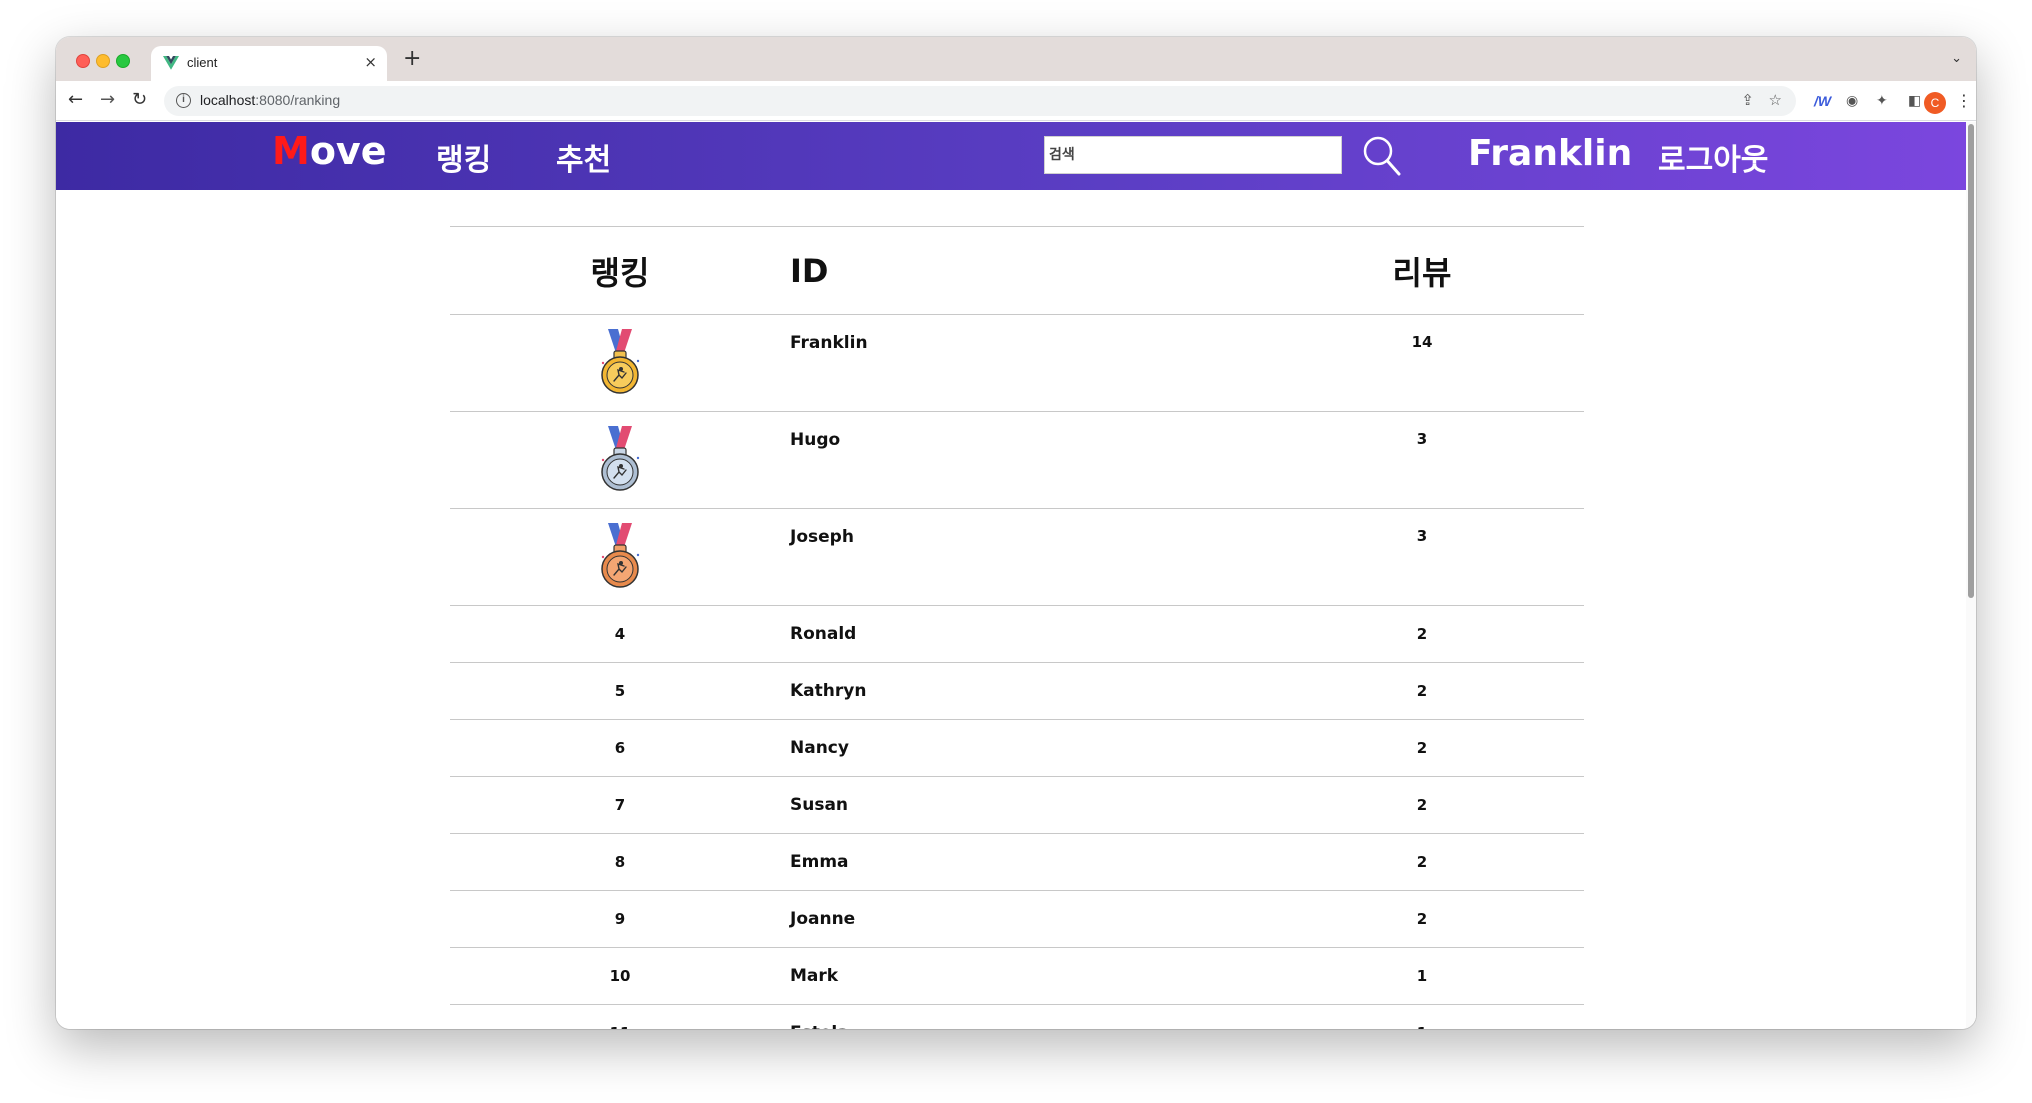  What do you see at coordinates (620, 1016) in the screenshot?
I see `rank-cell: 11` at bounding box center [620, 1016].